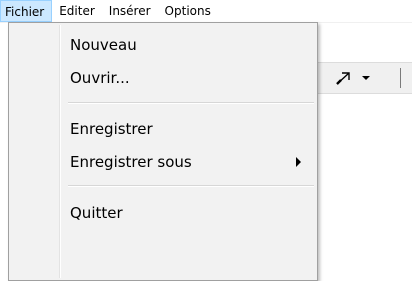 This screenshot has height=281, width=412. Describe the element at coordinates (131, 162) in the screenshot. I see `menu-item-label: Enregistrer sous` at that location.